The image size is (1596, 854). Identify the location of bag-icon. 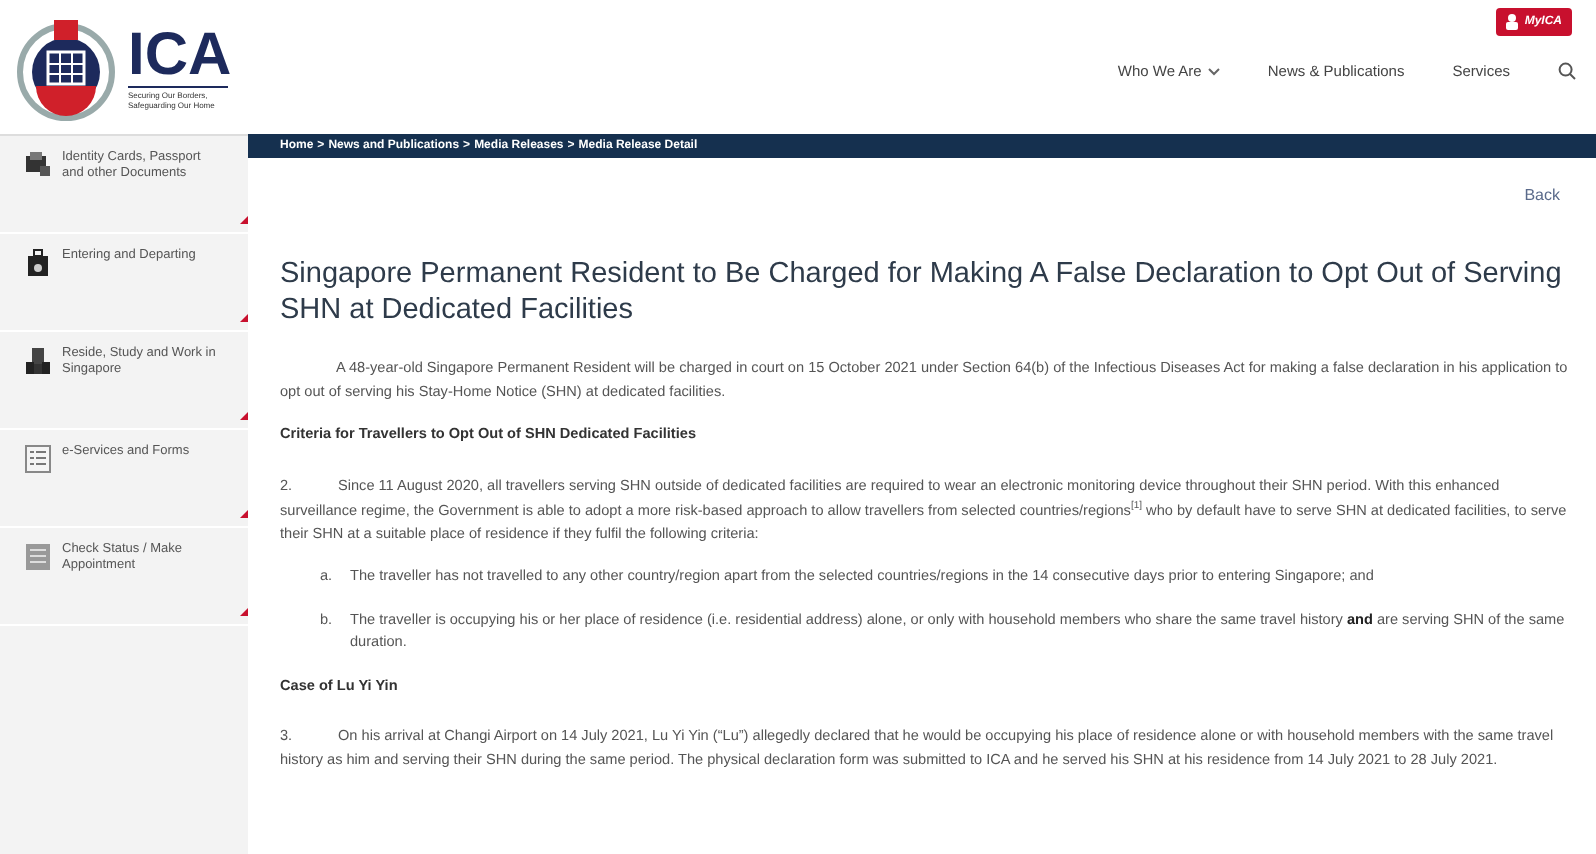
(38, 263).